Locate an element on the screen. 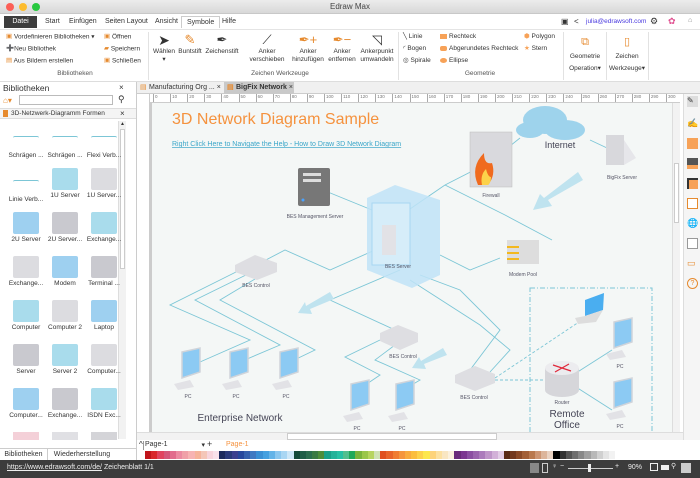 This screenshot has width=700, height=478. layers-icon is located at coordinates (692, 183).